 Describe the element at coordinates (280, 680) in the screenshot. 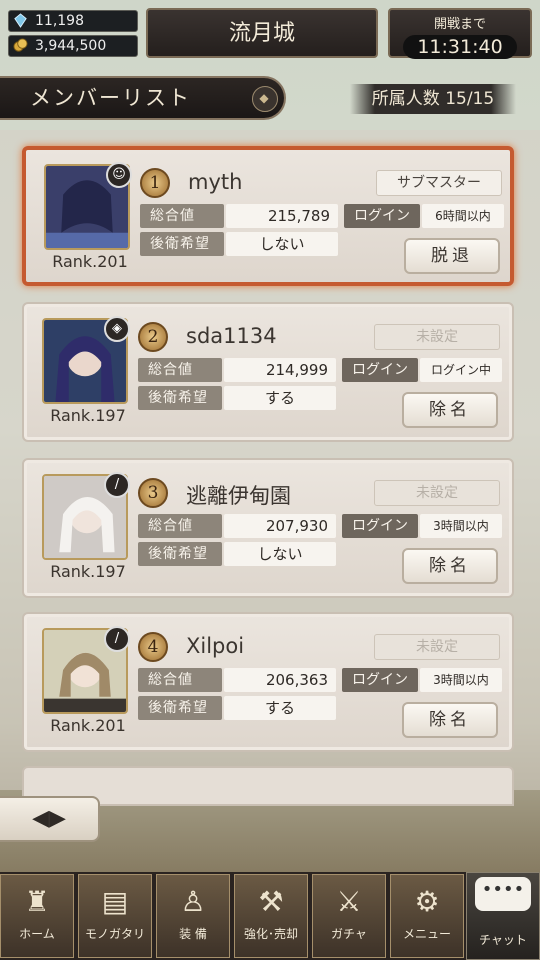

I see `total-value: 206,363` at that location.